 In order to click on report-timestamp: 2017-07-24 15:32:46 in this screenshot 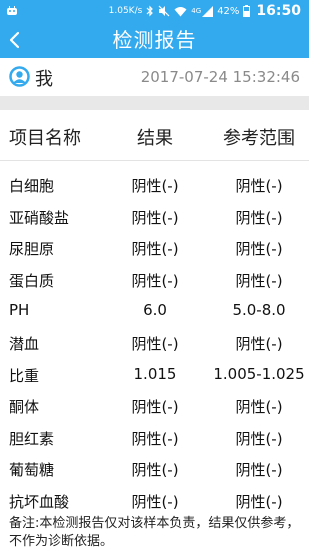, I will do `click(220, 77)`.